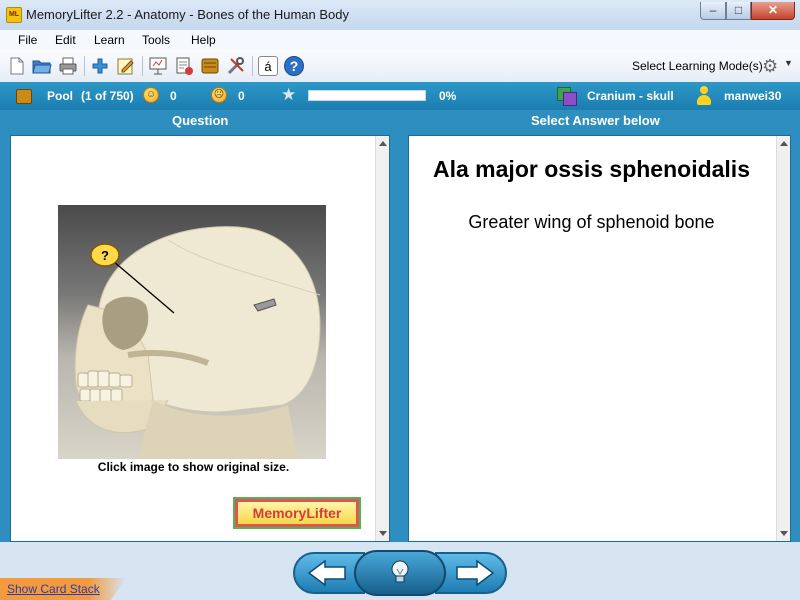 The width and height of the screenshot is (800, 600). I want to click on minimize-button: –, so click(713, 11).